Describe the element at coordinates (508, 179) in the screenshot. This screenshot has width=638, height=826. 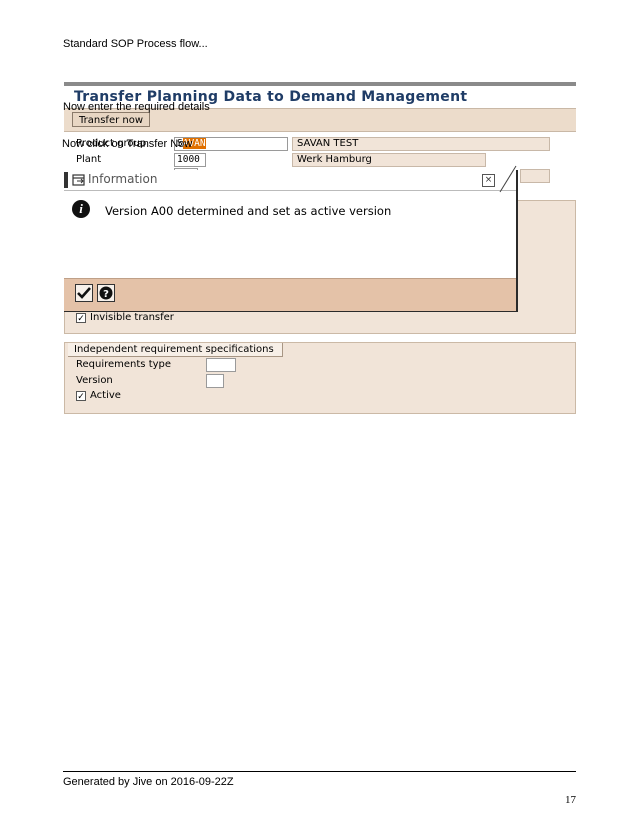
I see `dialog-corner-decoration` at that location.